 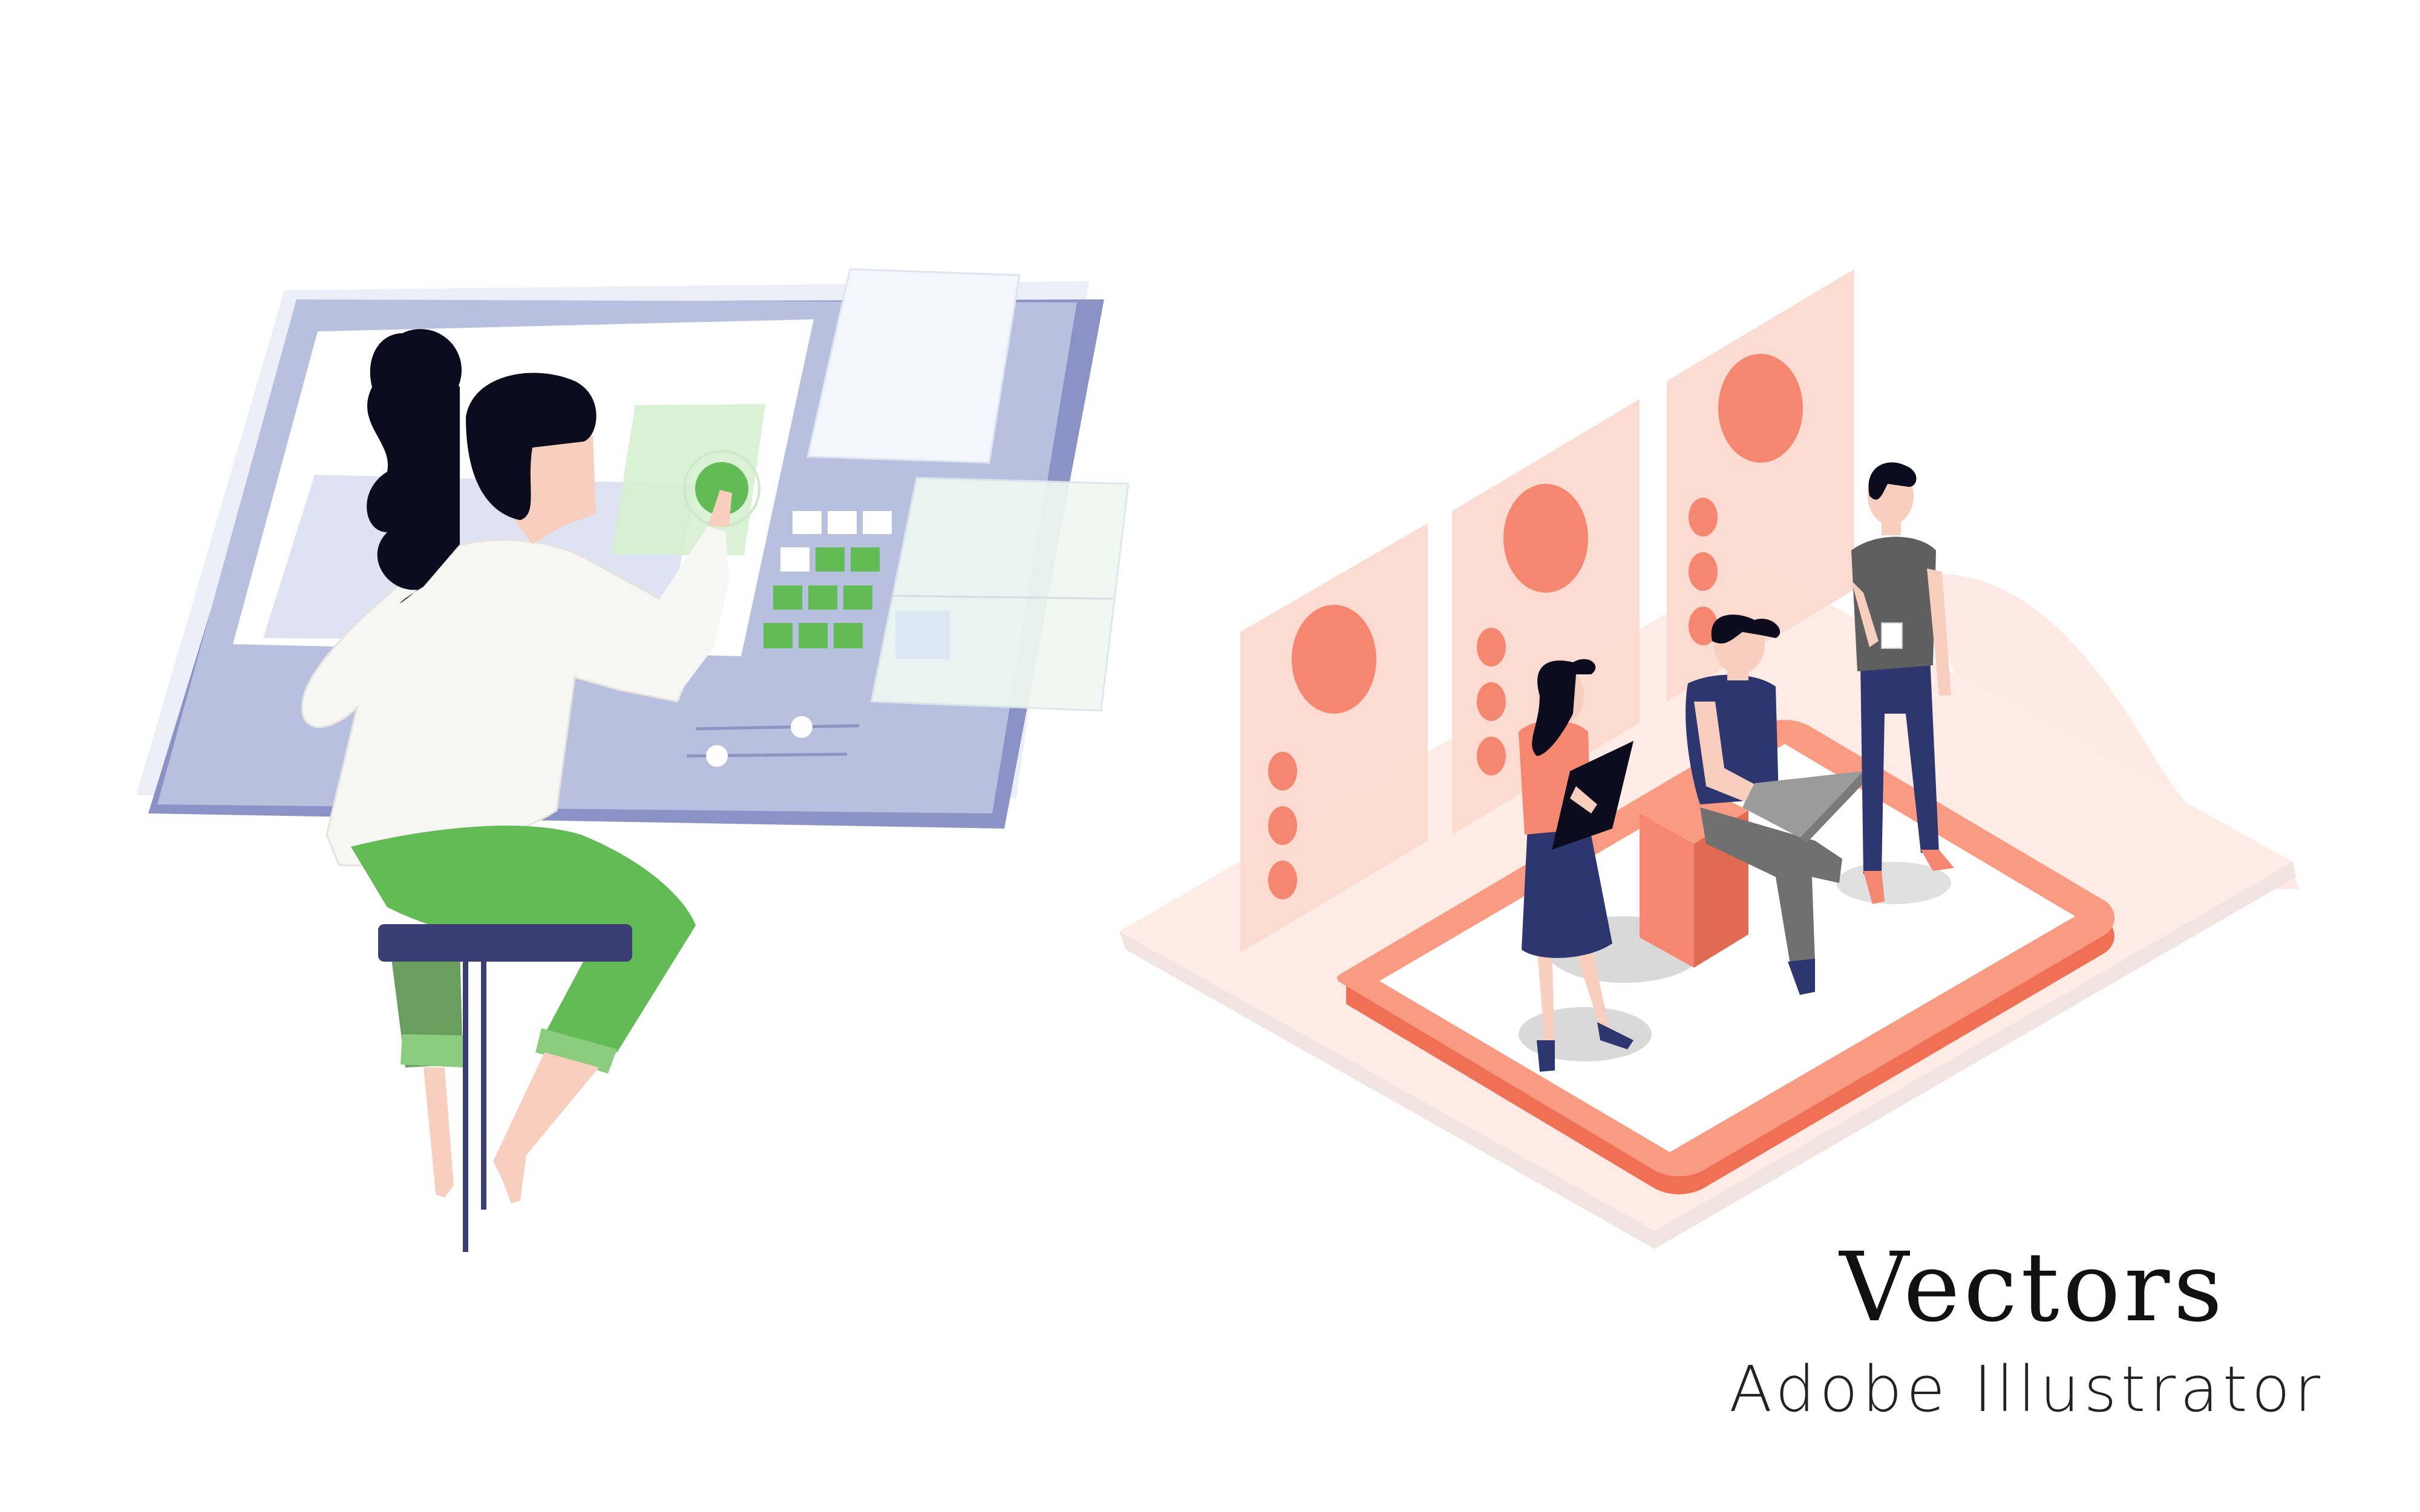 I want to click on coffee-cup-icon, so click(x=1892, y=635).